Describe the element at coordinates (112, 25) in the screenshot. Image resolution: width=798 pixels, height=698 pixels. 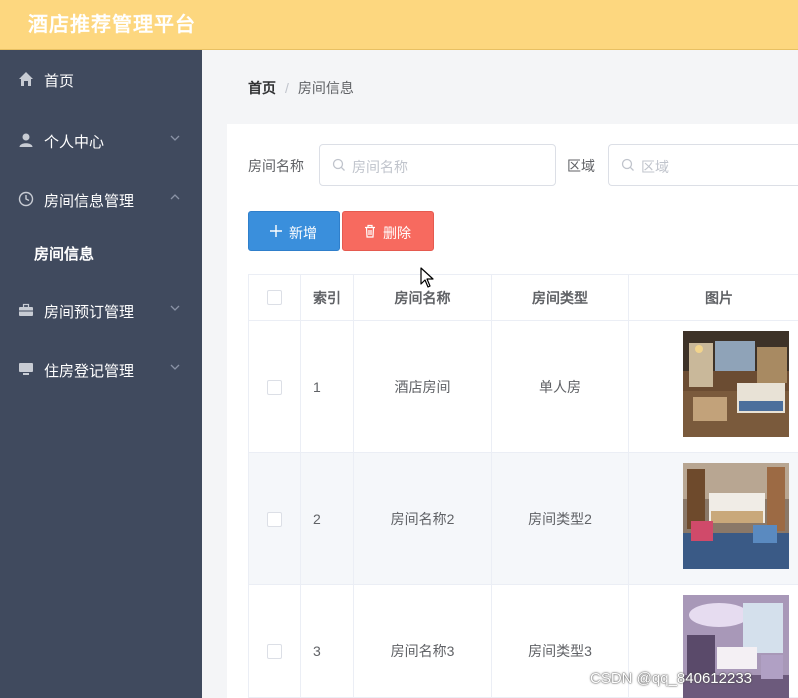
I see `app-title: 酒店推荐管理平台` at that location.